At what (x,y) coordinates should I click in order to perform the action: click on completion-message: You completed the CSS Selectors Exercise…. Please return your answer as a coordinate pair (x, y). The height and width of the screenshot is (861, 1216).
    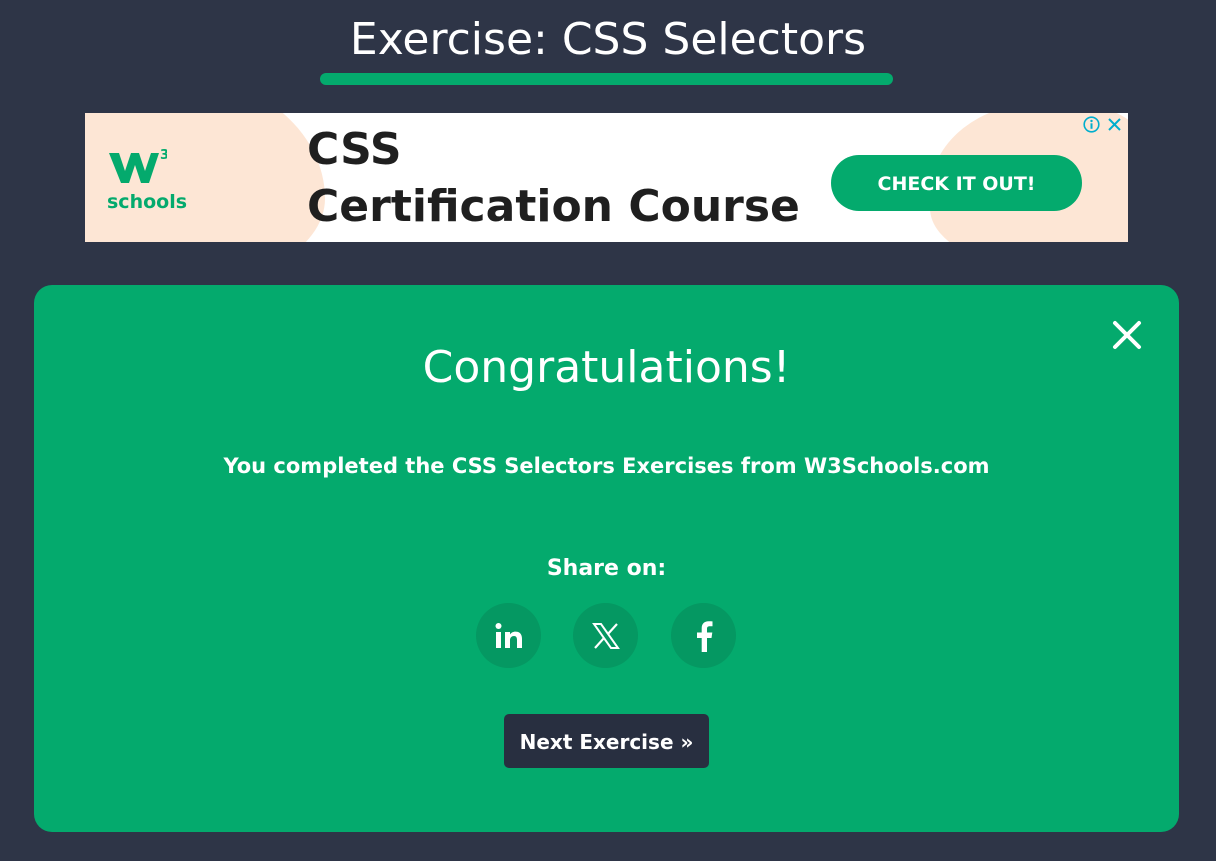
    Looking at the image, I should click on (606, 466).